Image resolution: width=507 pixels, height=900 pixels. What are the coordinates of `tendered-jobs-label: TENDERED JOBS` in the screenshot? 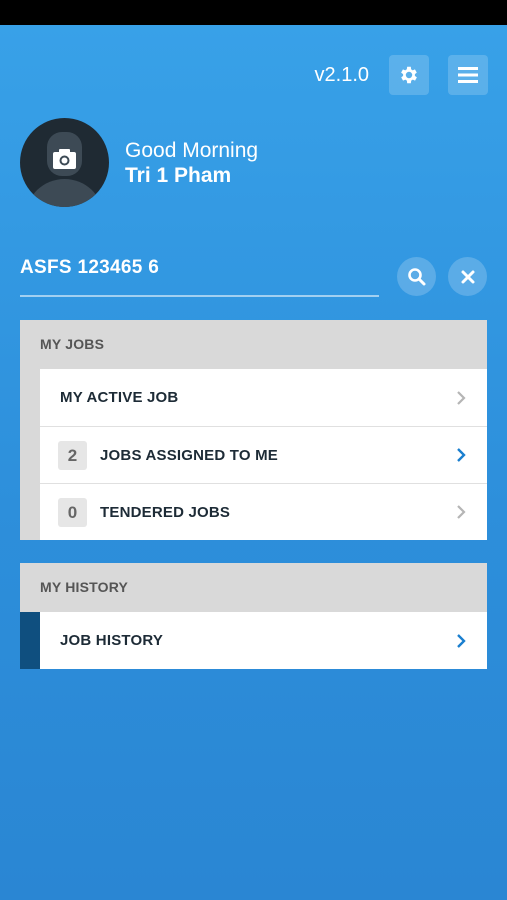 It's located at (165, 512).